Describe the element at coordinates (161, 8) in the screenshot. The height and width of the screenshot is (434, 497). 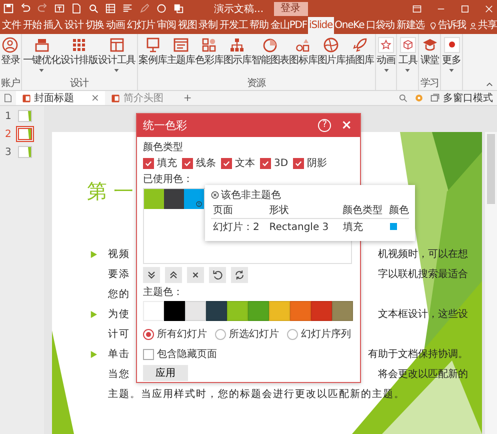
I see `circle-icon` at that location.